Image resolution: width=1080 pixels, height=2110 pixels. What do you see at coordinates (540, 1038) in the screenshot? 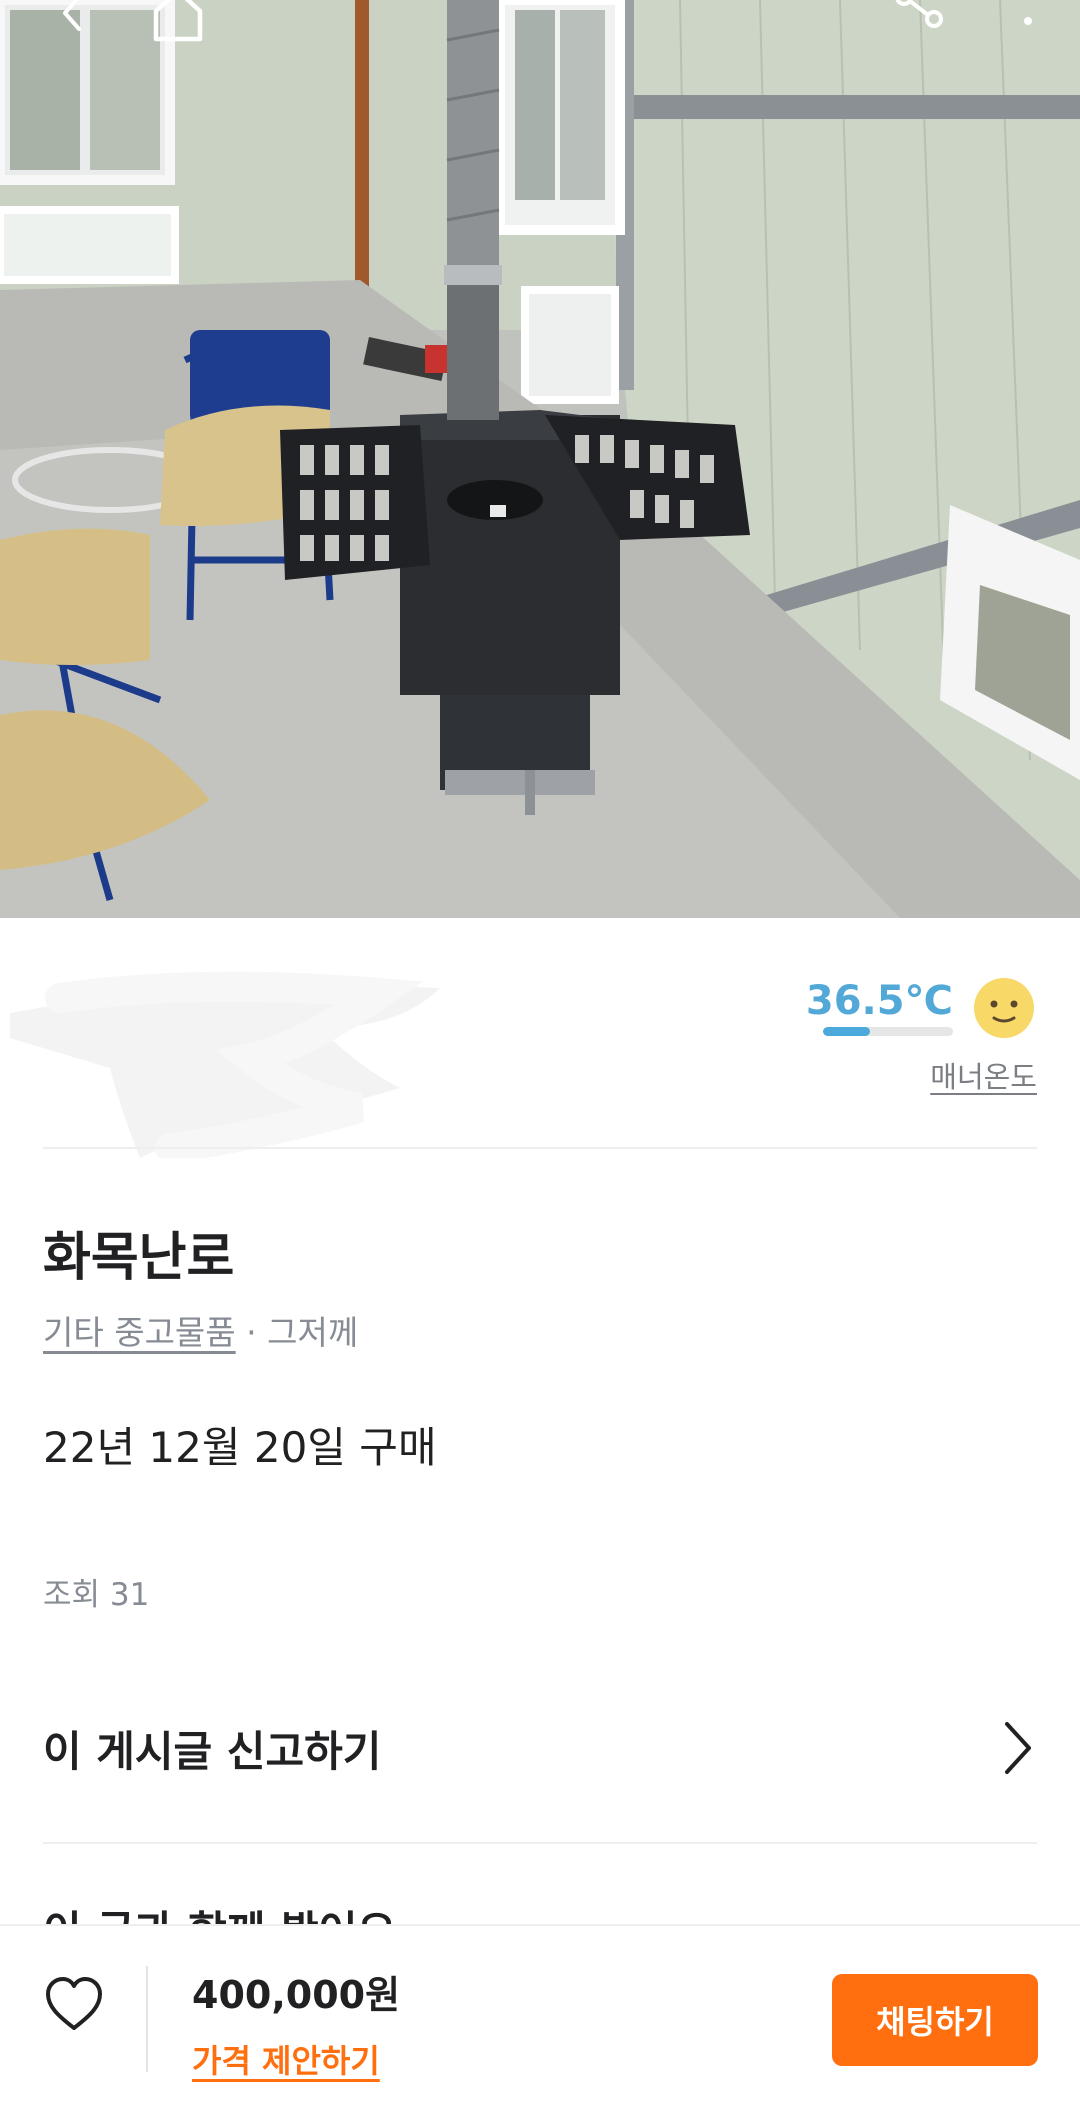
I see `seller-section: 36.5℃ 매너온도` at bounding box center [540, 1038].